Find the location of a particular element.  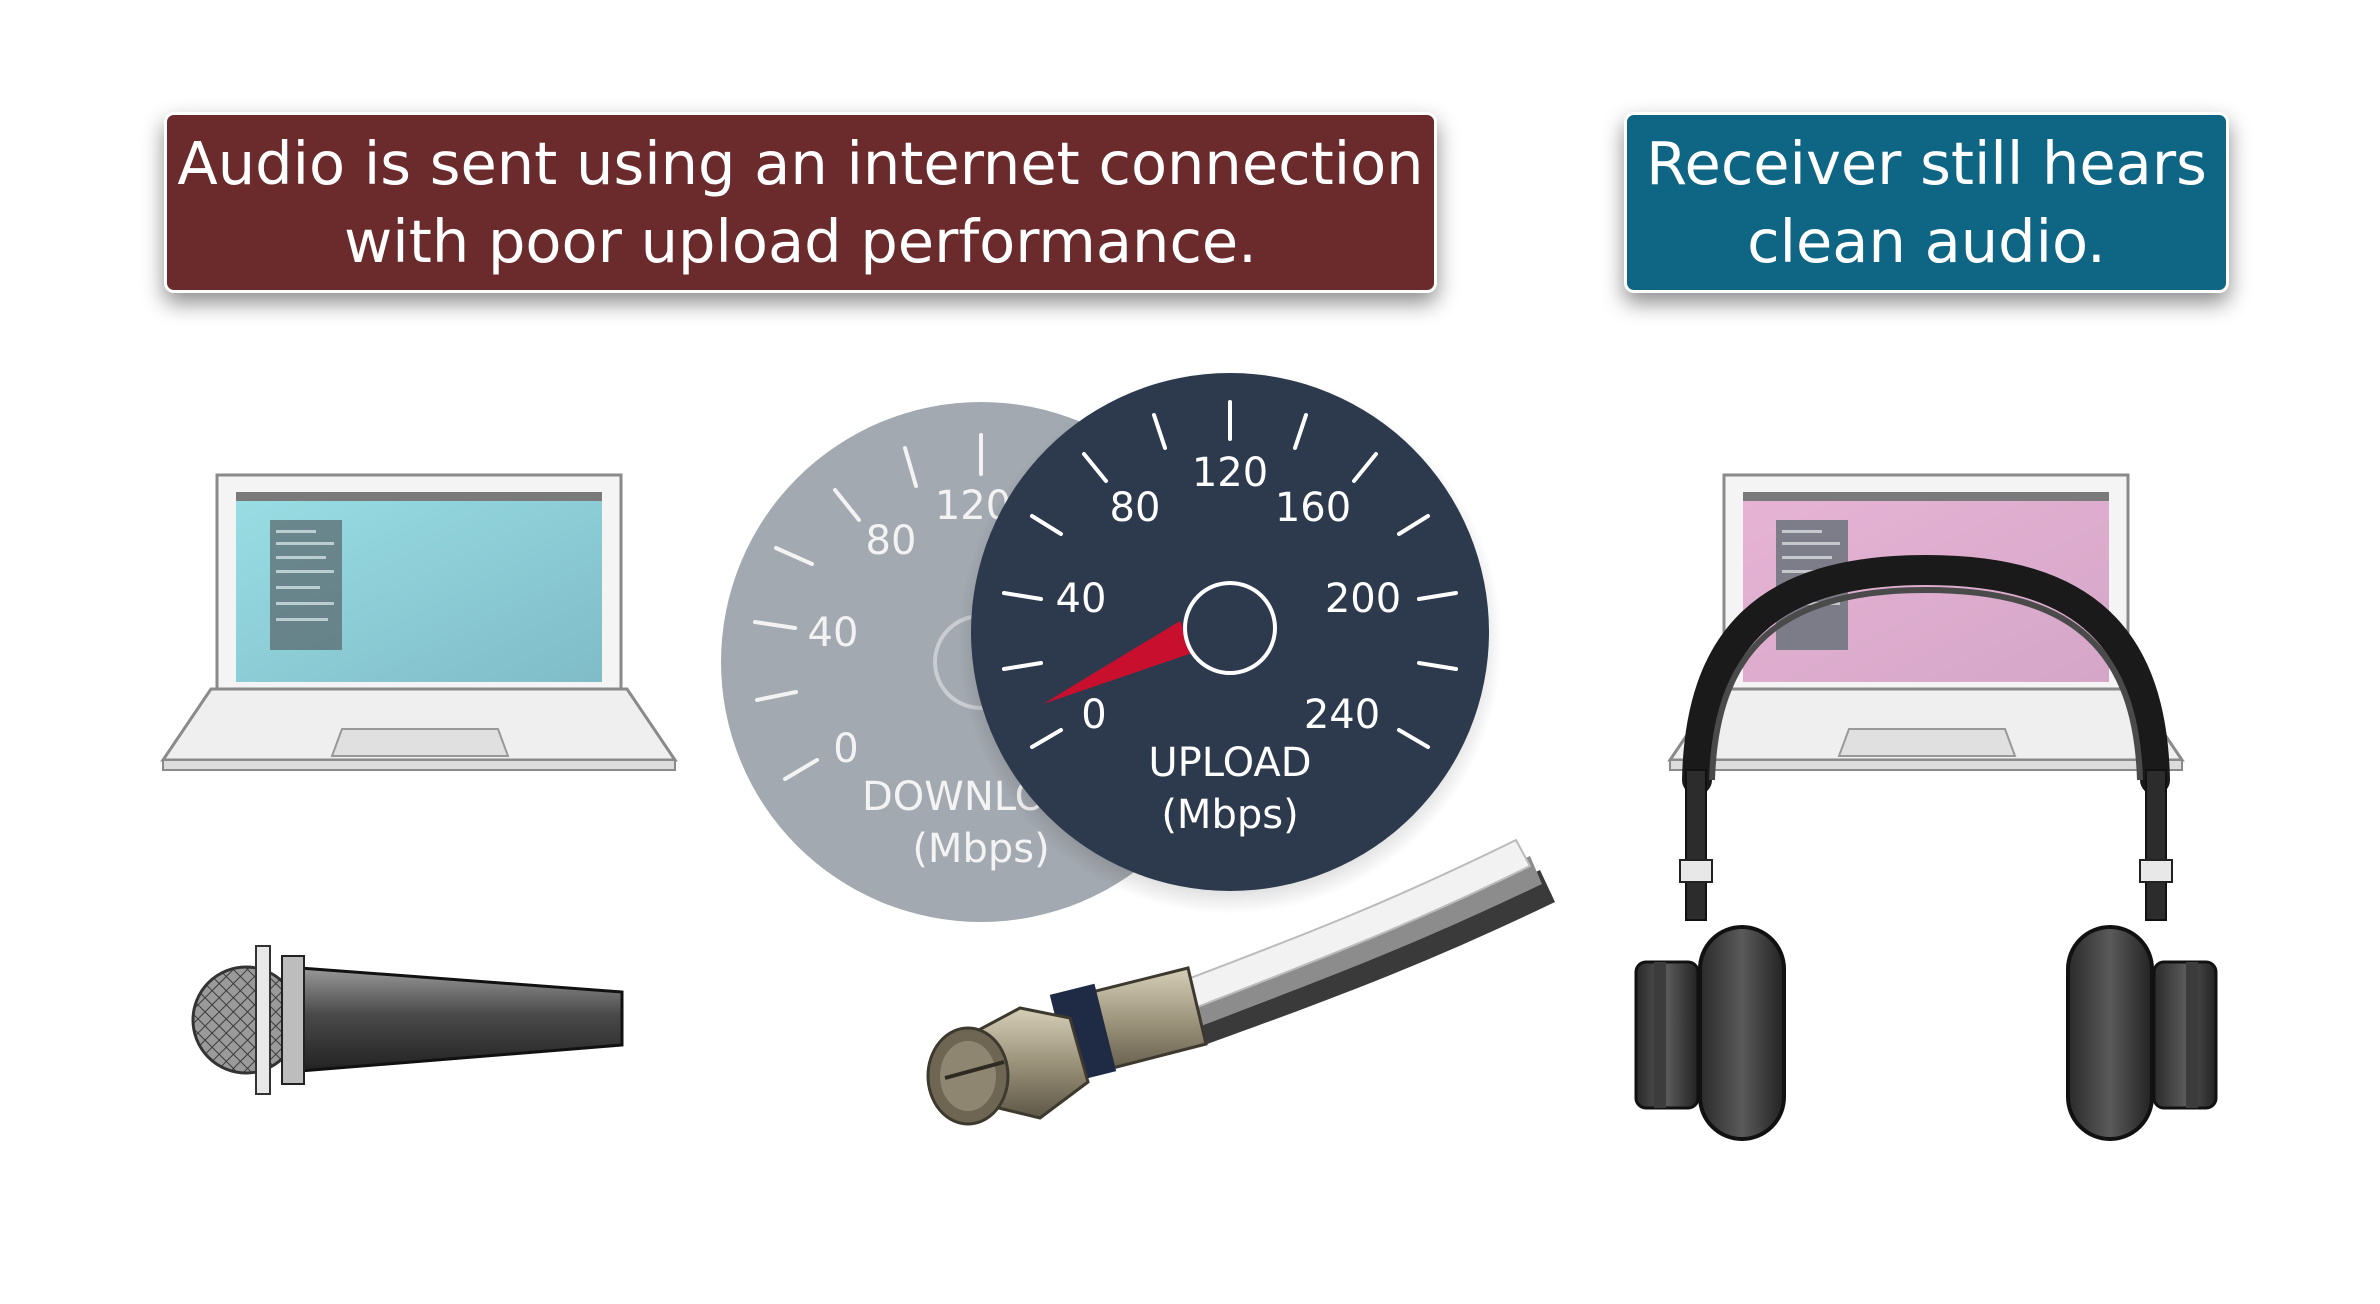

upload-tick-240: 240 is located at coordinates (1342, 715).